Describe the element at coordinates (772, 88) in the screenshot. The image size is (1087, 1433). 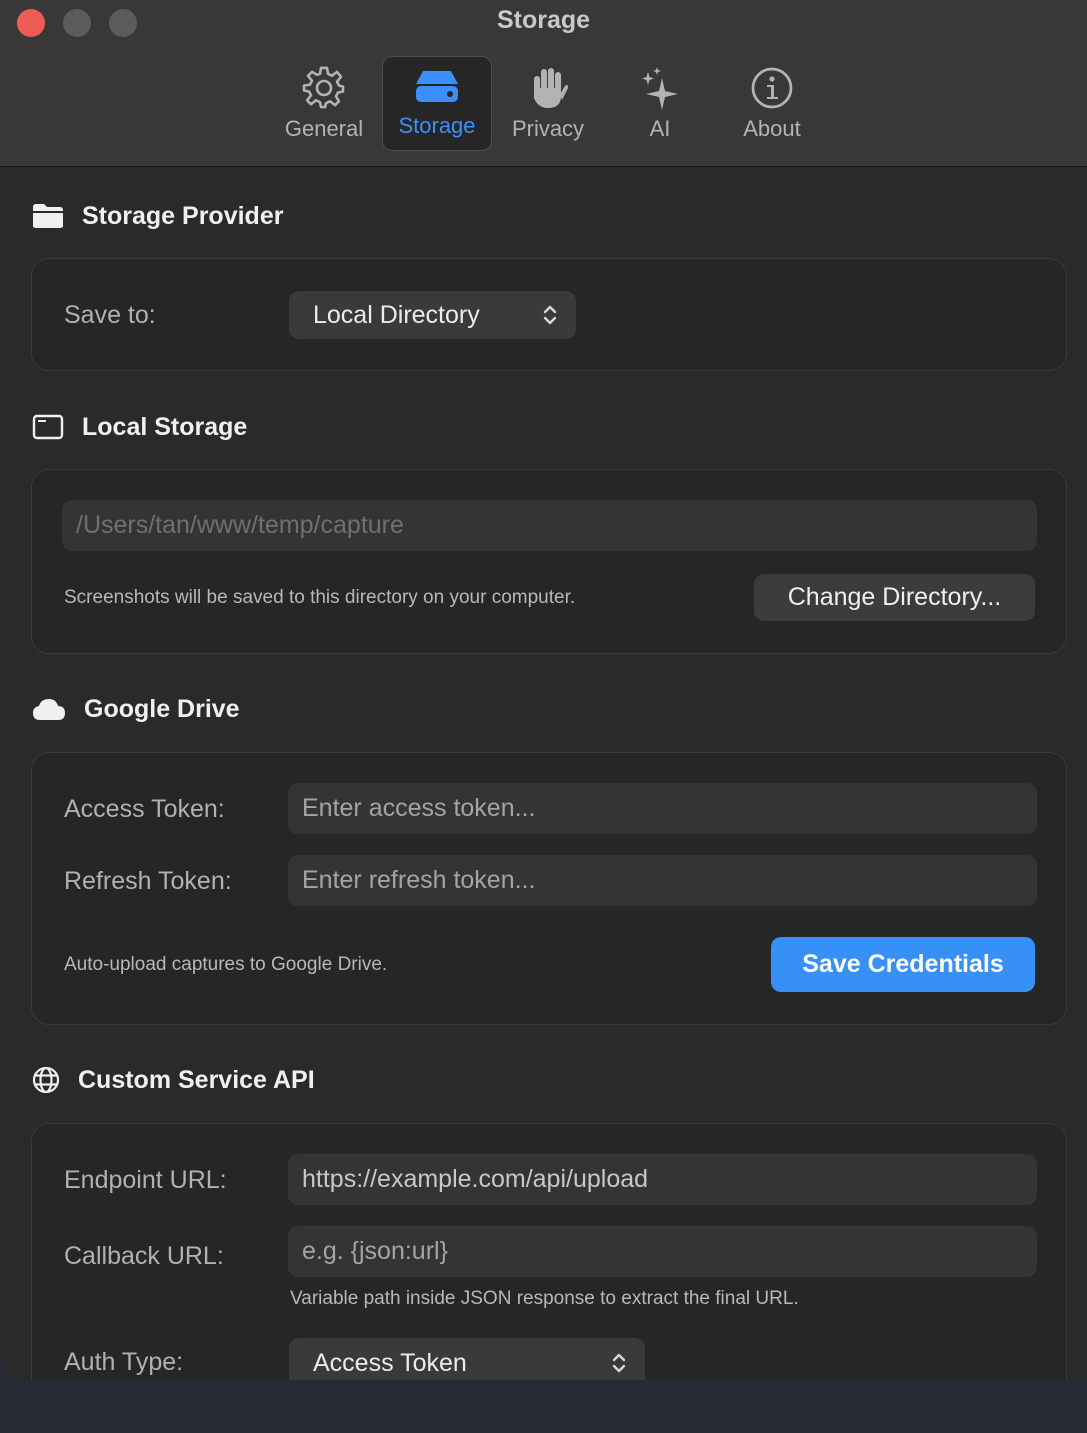
I see `info-icon` at that location.